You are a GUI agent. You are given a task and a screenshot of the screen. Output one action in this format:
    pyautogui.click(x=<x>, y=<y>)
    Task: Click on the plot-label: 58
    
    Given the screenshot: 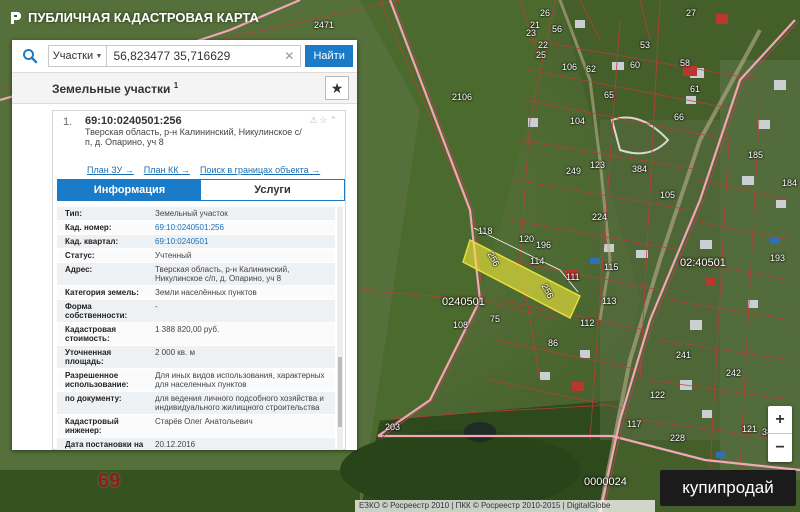 What is the action you would take?
    pyautogui.click(x=685, y=63)
    